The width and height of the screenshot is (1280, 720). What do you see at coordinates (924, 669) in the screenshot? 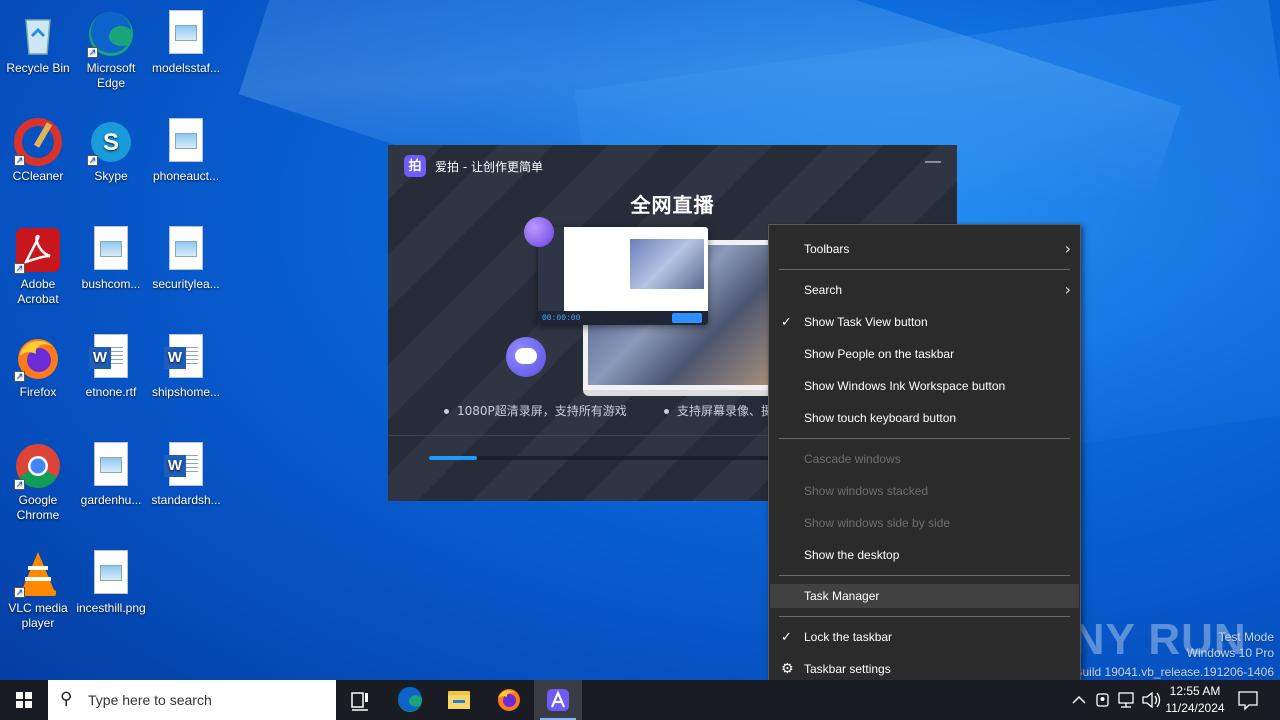
I see `menu-item-taskbar-settings: ⚙ Taskbar settings` at bounding box center [924, 669].